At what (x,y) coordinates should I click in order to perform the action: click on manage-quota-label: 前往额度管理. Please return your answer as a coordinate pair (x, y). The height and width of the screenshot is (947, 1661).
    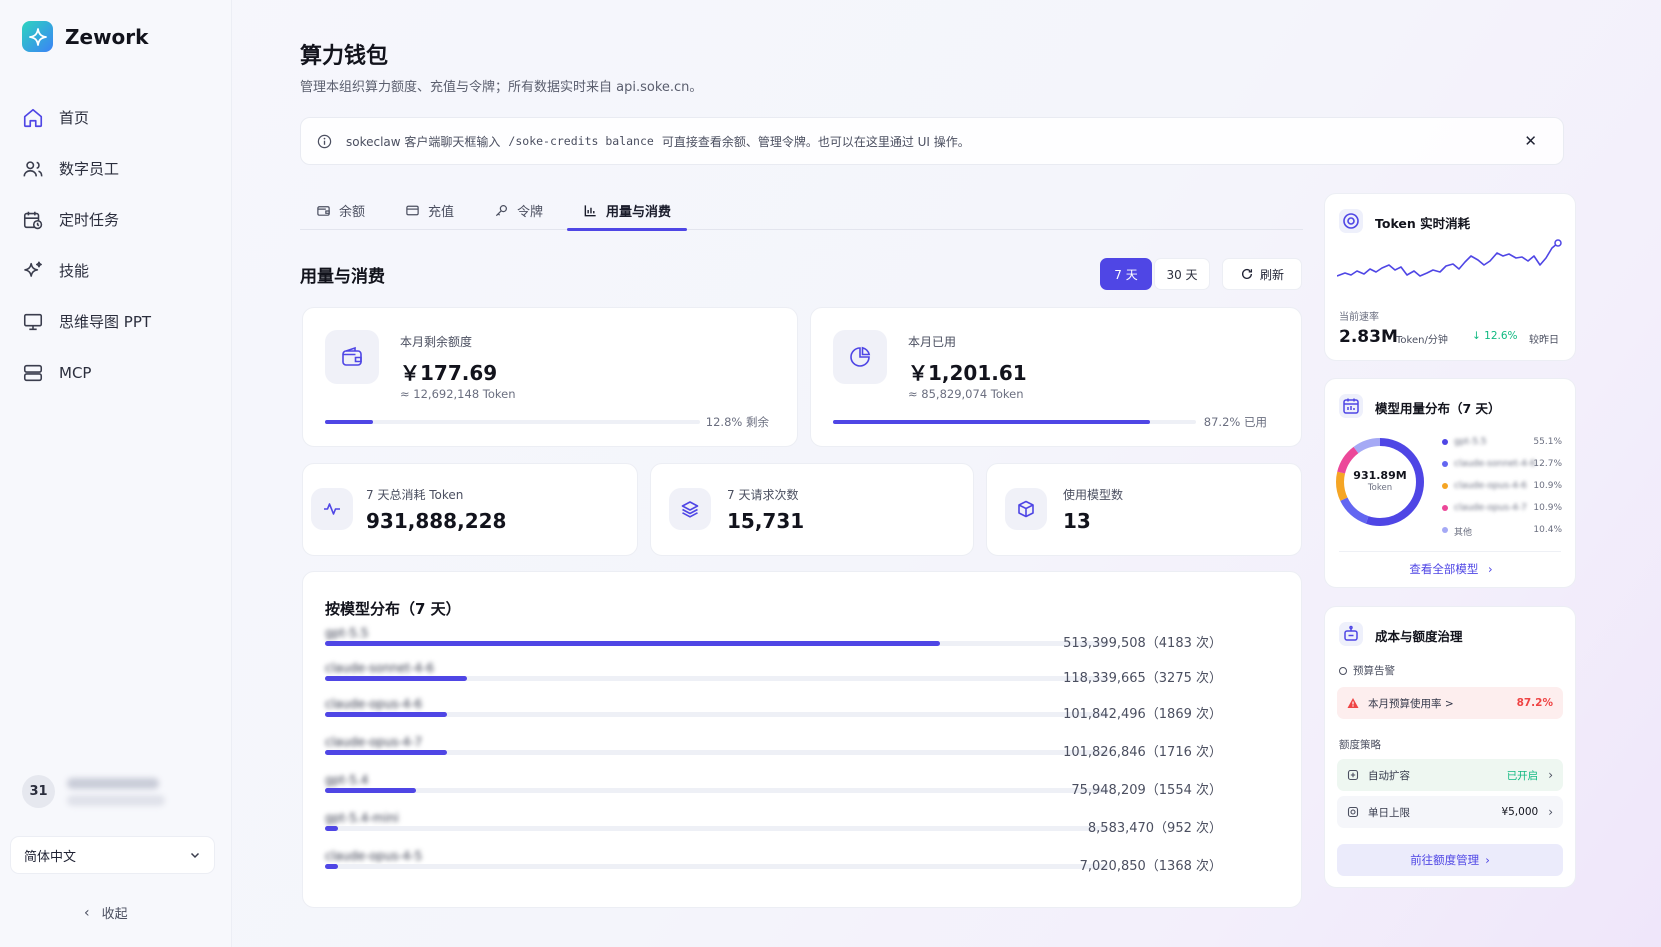
    Looking at the image, I should click on (1445, 860).